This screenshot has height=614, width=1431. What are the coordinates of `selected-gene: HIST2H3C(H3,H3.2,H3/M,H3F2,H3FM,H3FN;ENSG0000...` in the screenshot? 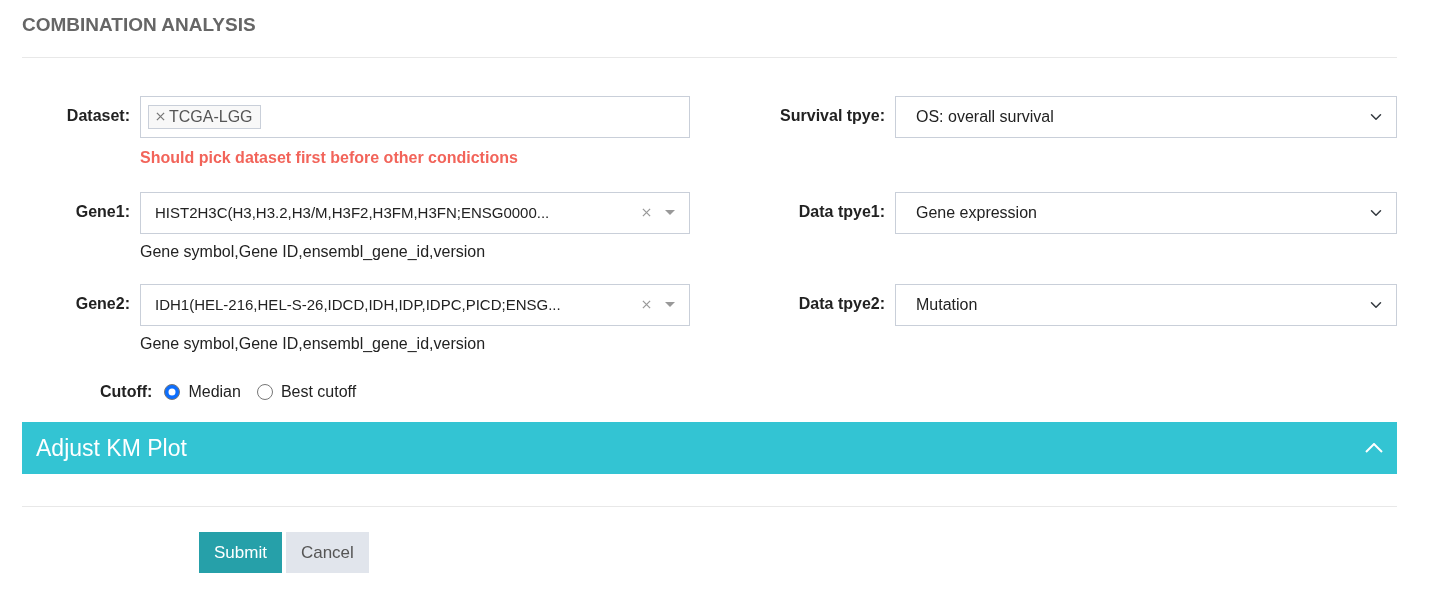 It's located at (352, 212).